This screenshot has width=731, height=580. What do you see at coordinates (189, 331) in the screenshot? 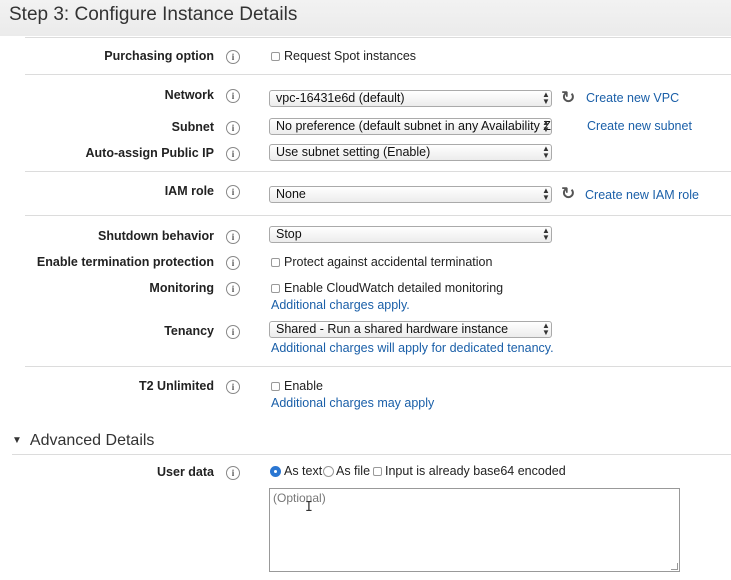
I see `tenancy-label: Tenancy` at bounding box center [189, 331].